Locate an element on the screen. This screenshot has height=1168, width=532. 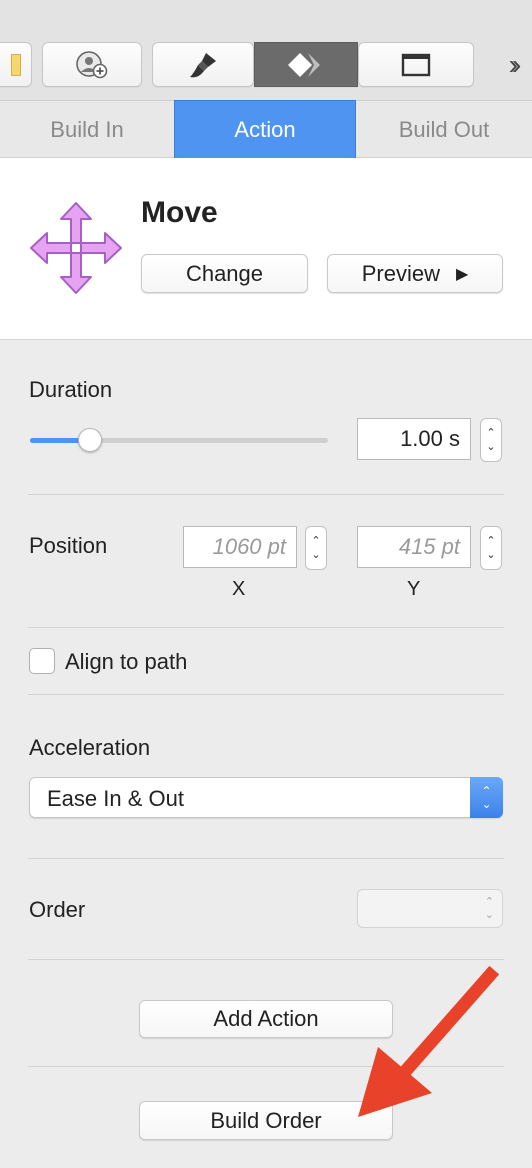
window-frame-icon is located at coordinates (416, 64).